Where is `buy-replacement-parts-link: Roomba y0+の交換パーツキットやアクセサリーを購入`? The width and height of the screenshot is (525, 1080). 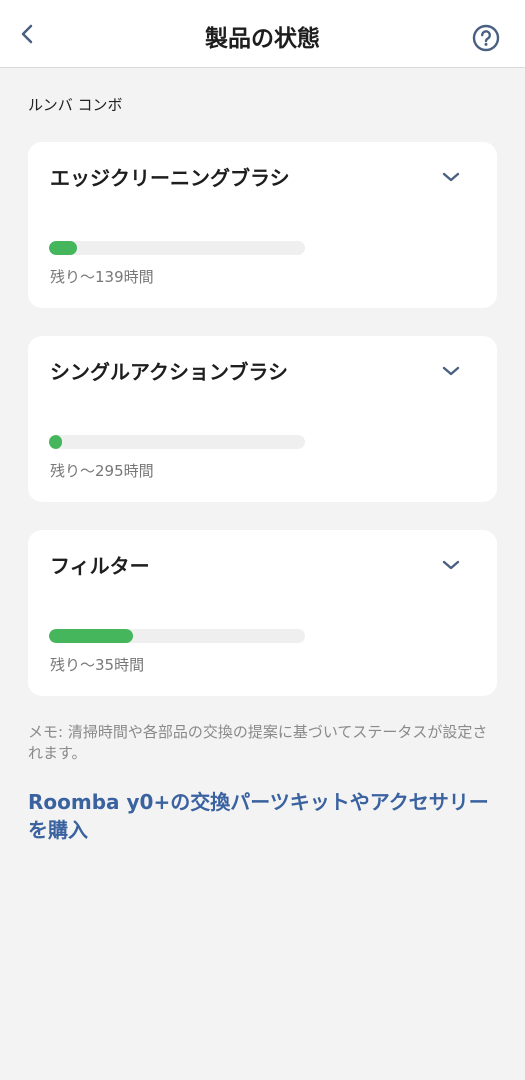
buy-replacement-parts-link: Roomba y0+の交換パーツキットやアクセサリーを購入 is located at coordinates (263, 816).